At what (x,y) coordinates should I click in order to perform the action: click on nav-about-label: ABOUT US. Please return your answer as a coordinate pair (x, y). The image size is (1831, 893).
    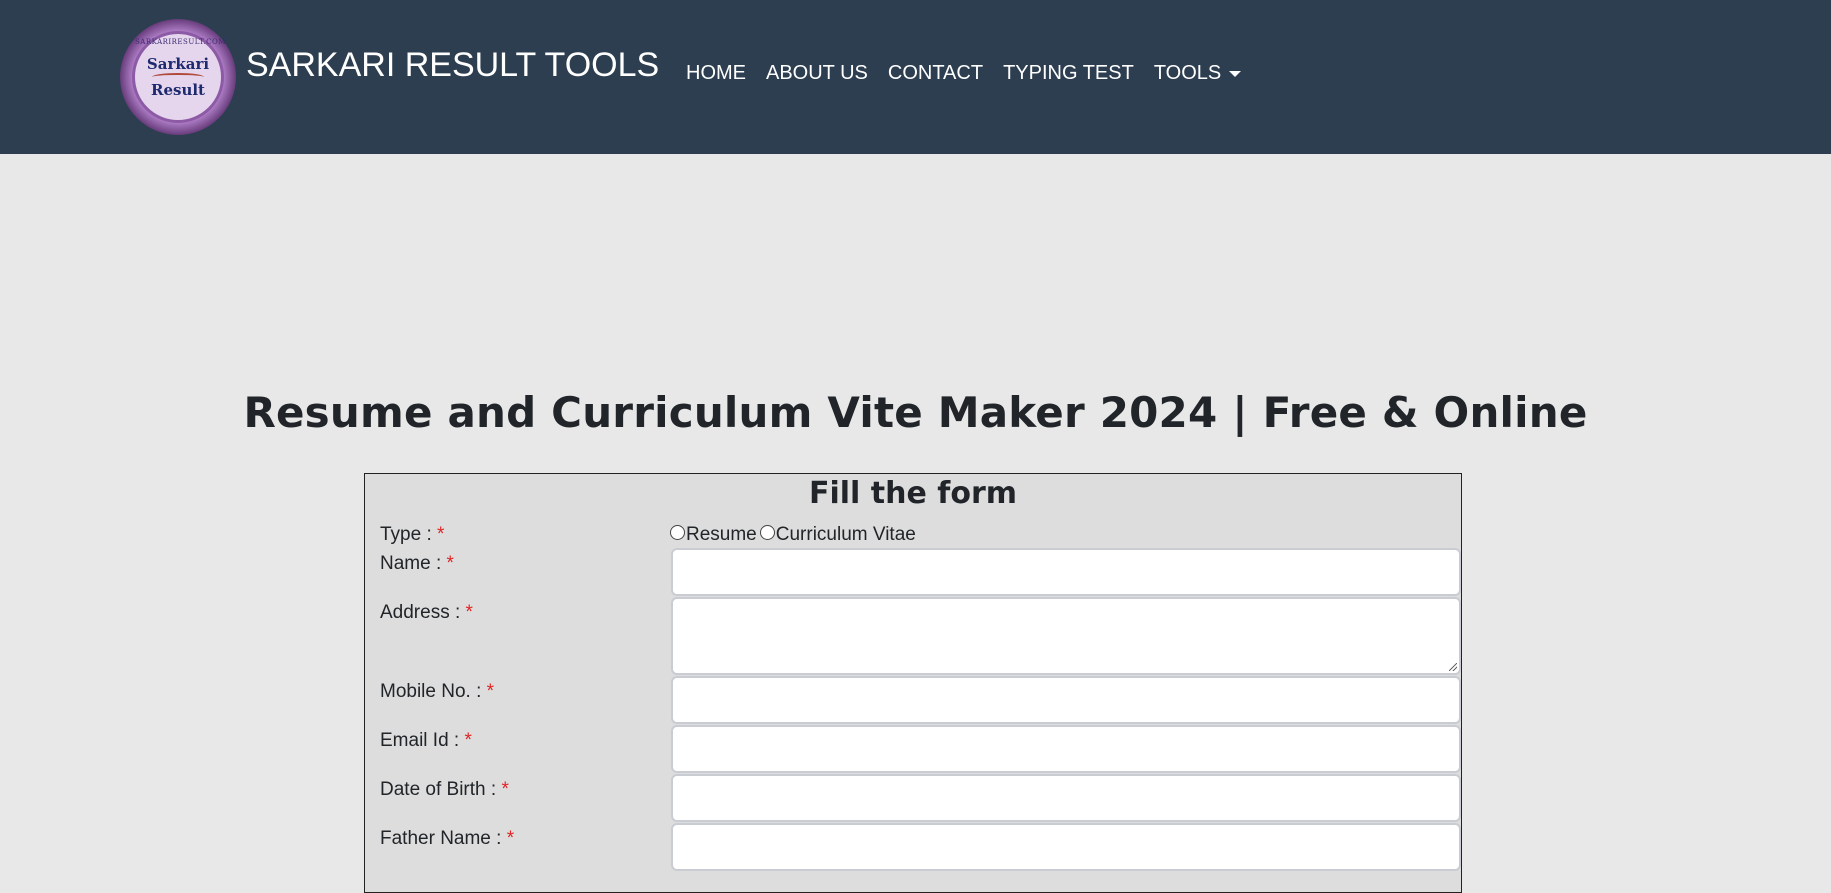
    Looking at the image, I should click on (817, 73).